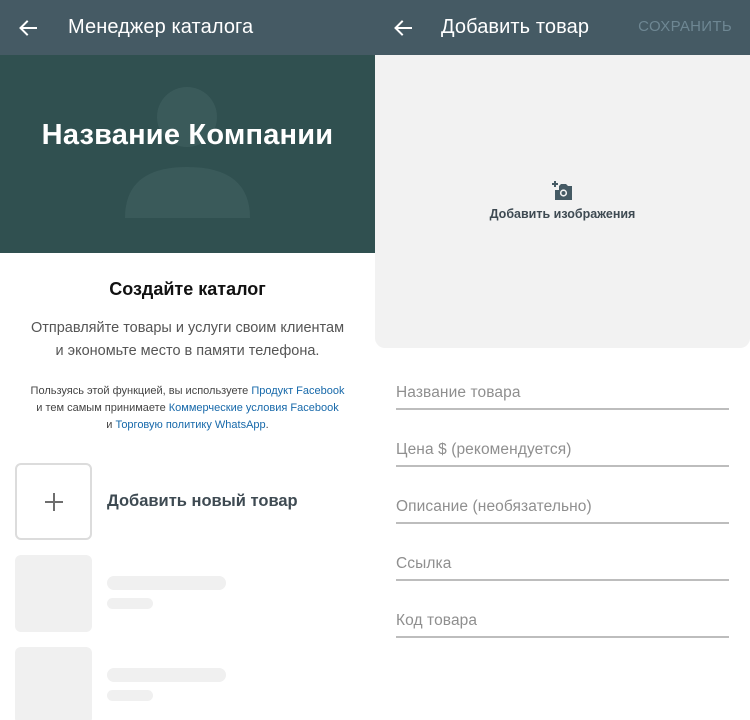 This screenshot has width=750, height=720. I want to click on profile-silhouette-icon, so click(187, 152).